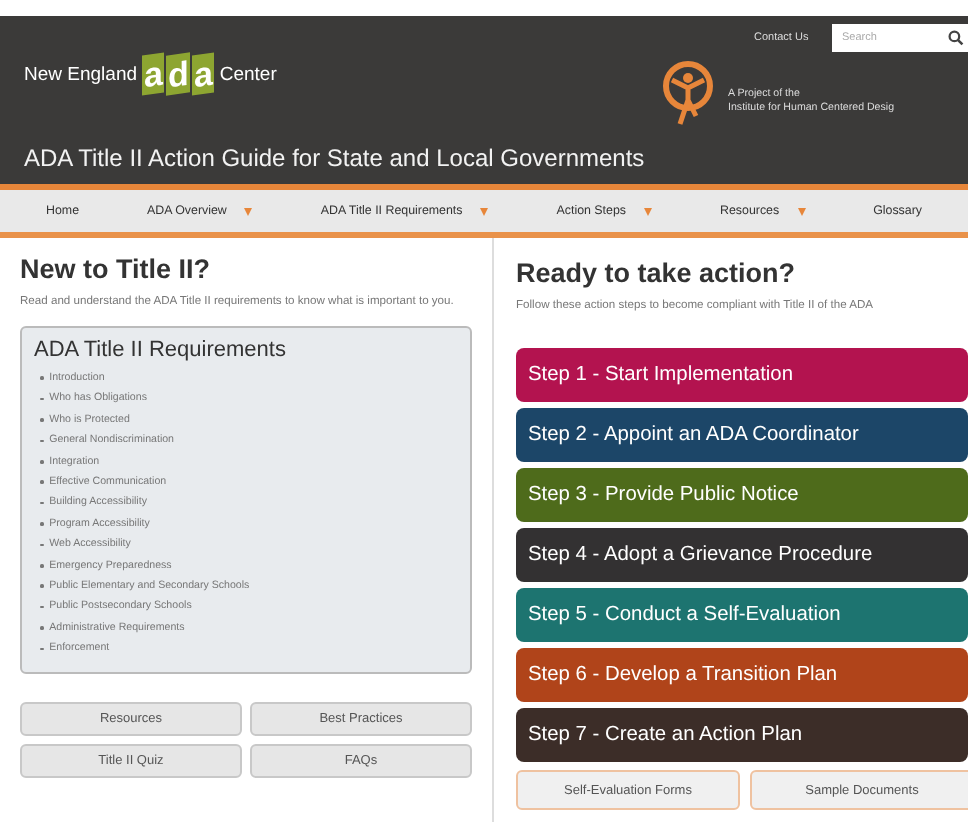  What do you see at coordinates (116, 269) in the screenshot?
I see `section-heading: New to Title II?` at bounding box center [116, 269].